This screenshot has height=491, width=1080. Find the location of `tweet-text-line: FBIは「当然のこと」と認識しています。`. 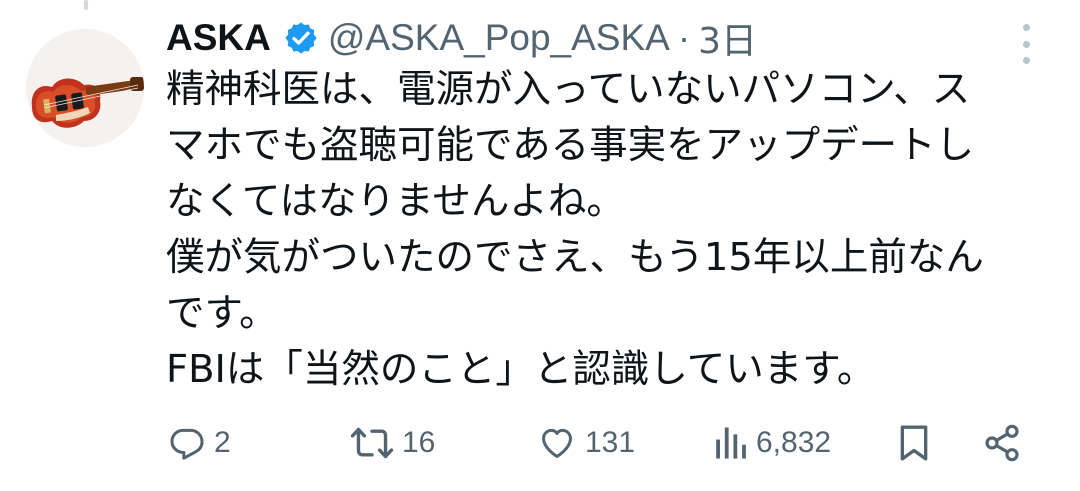

tweet-text-line: FBIは「当然のこと」と認識しています。 is located at coordinates (521, 369).